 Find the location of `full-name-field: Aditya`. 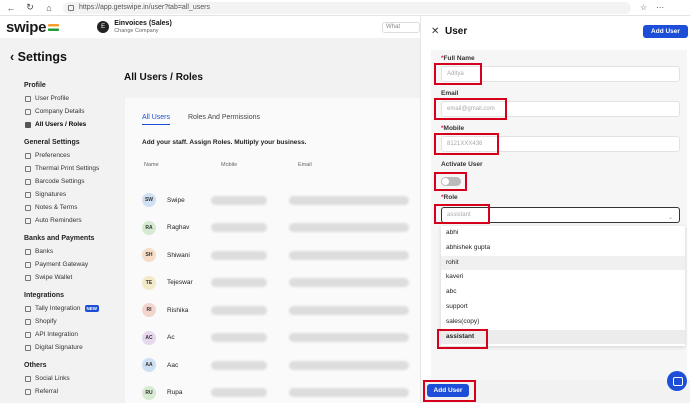

full-name-field: Aditya is located at coordinates (560, 74).